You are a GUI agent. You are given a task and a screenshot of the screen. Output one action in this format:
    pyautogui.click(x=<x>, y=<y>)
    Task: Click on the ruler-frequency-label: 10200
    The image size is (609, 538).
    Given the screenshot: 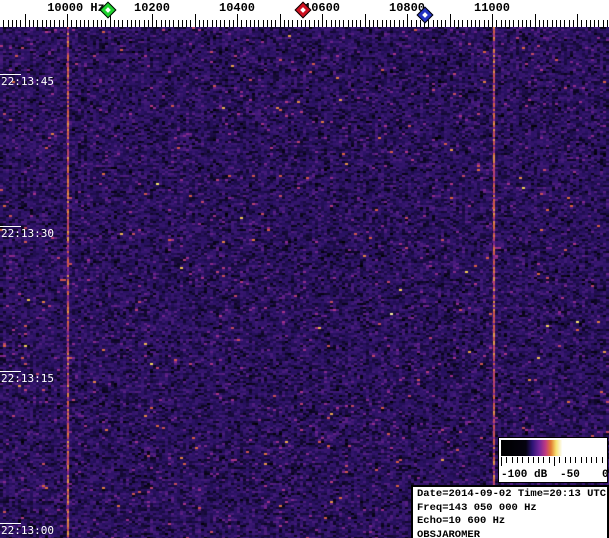 What is the action you would take?
    pyautogui.click(x=152, y=8)
    